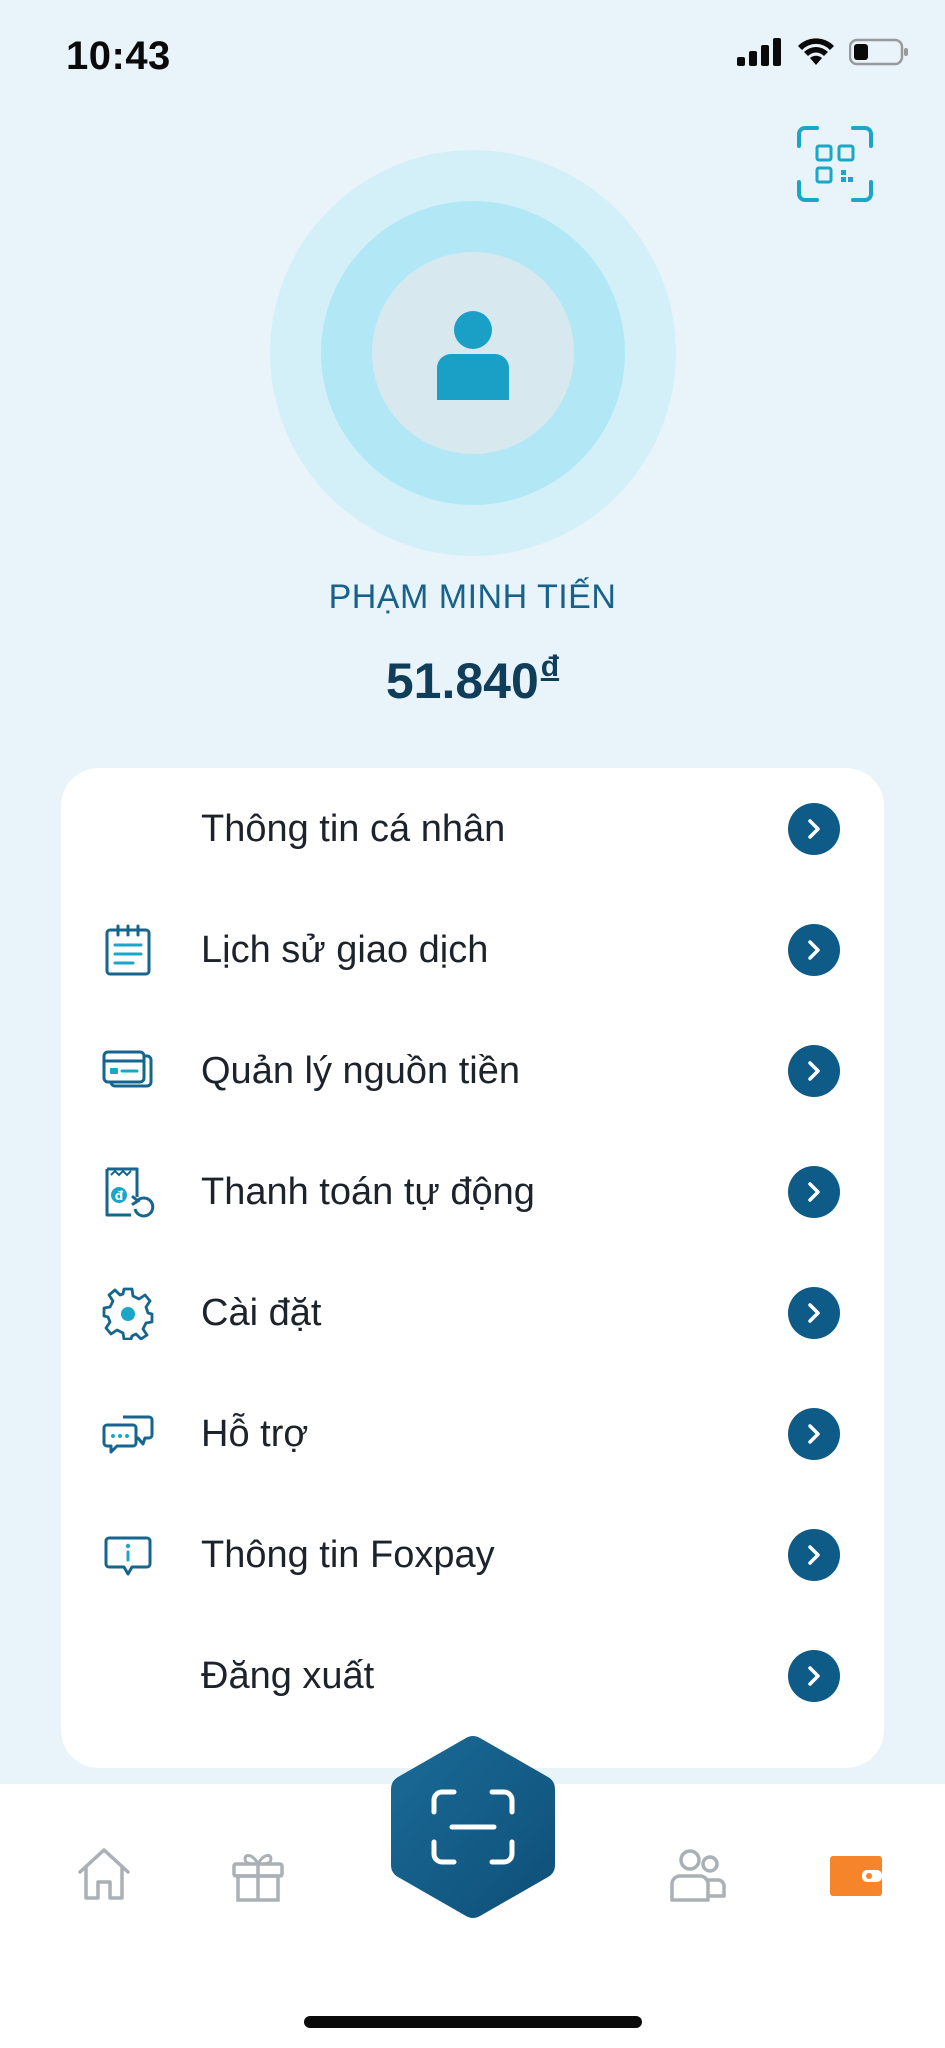 The image size is (945, 2048). I want to click on scan-icon, so click(473, 1827).